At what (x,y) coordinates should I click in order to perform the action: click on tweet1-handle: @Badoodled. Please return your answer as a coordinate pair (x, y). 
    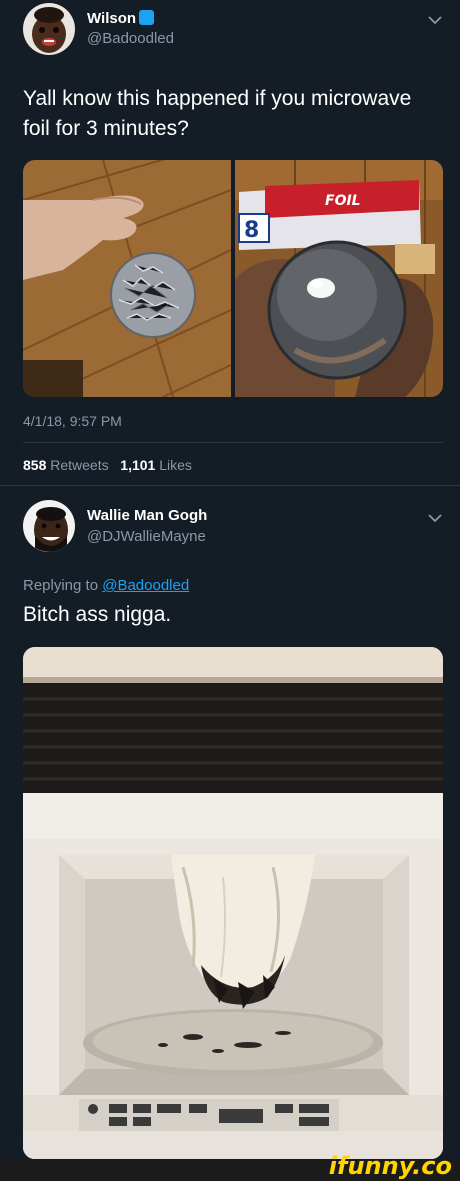
    Looking at the image, I should click on (130, 38).